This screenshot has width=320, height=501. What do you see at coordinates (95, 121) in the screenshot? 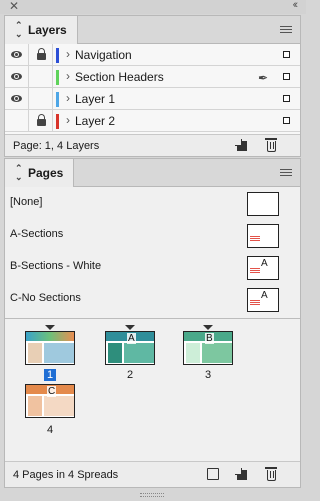
I see `layer-name: Layer 2` at bounding box center [95, 121].